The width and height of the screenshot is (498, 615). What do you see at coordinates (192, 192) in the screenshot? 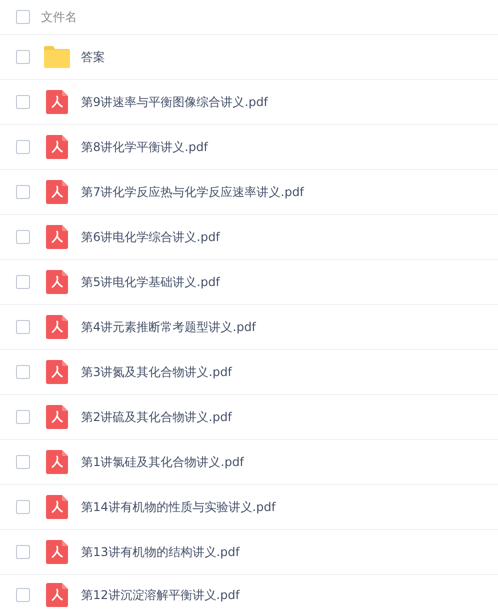
I see `file-name: 第7讲化学反应热与化学反应速率讲义.pdf` at bounding box center [192, 192].